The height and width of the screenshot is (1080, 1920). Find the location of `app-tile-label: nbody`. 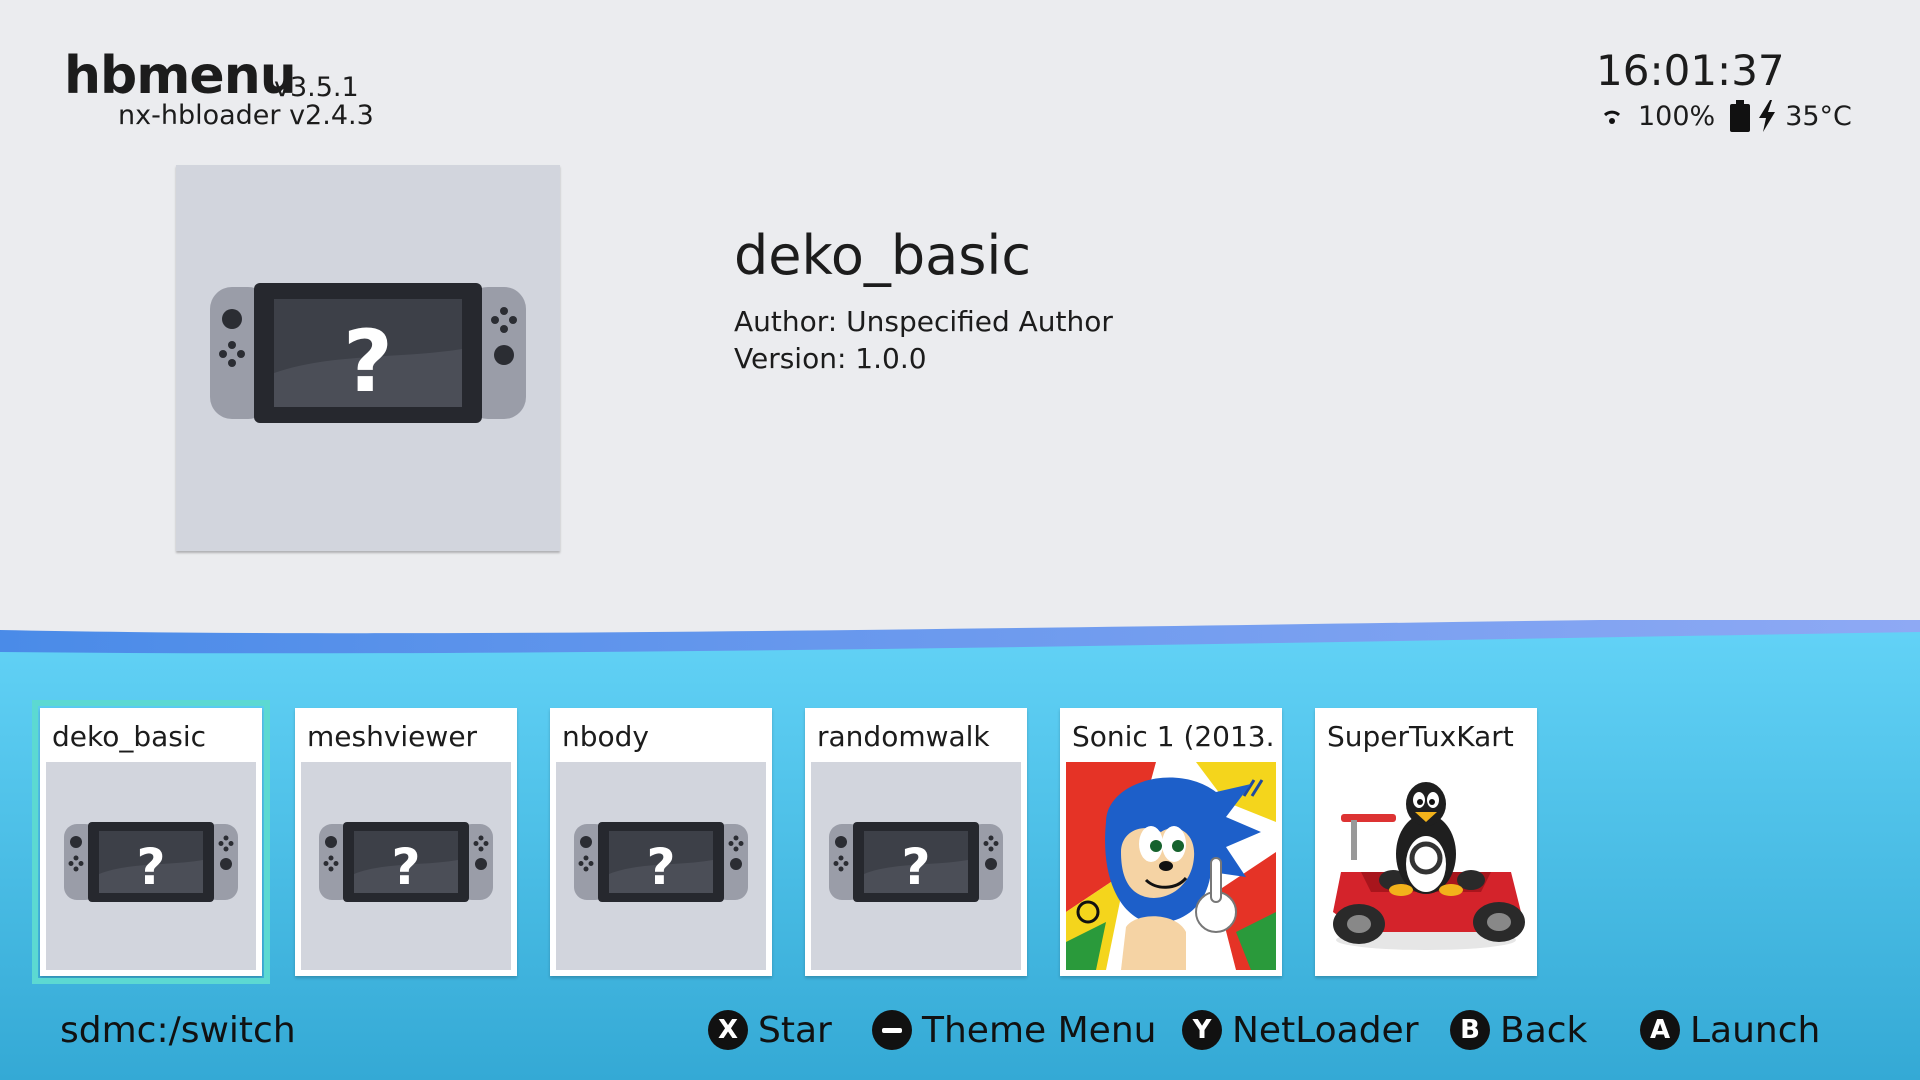

app-tile-label: nbody is located at coordinates (605, 736).